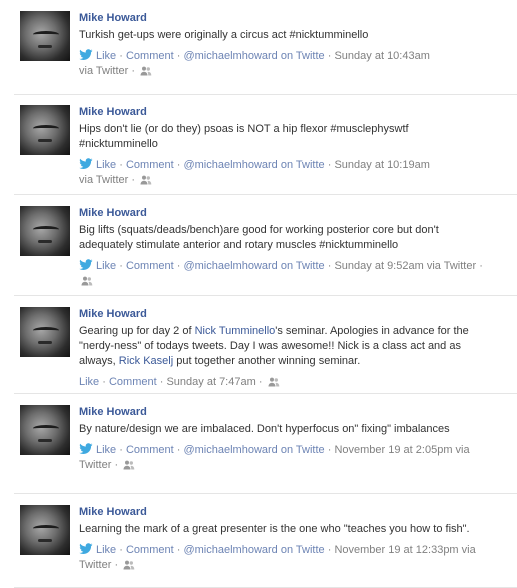 The image size is (517, 588). What do you see at coordinates (381, 56) in the screenshot?
I see `timestamp: Sunday at 10:43am` at bounding box center [381, 56].